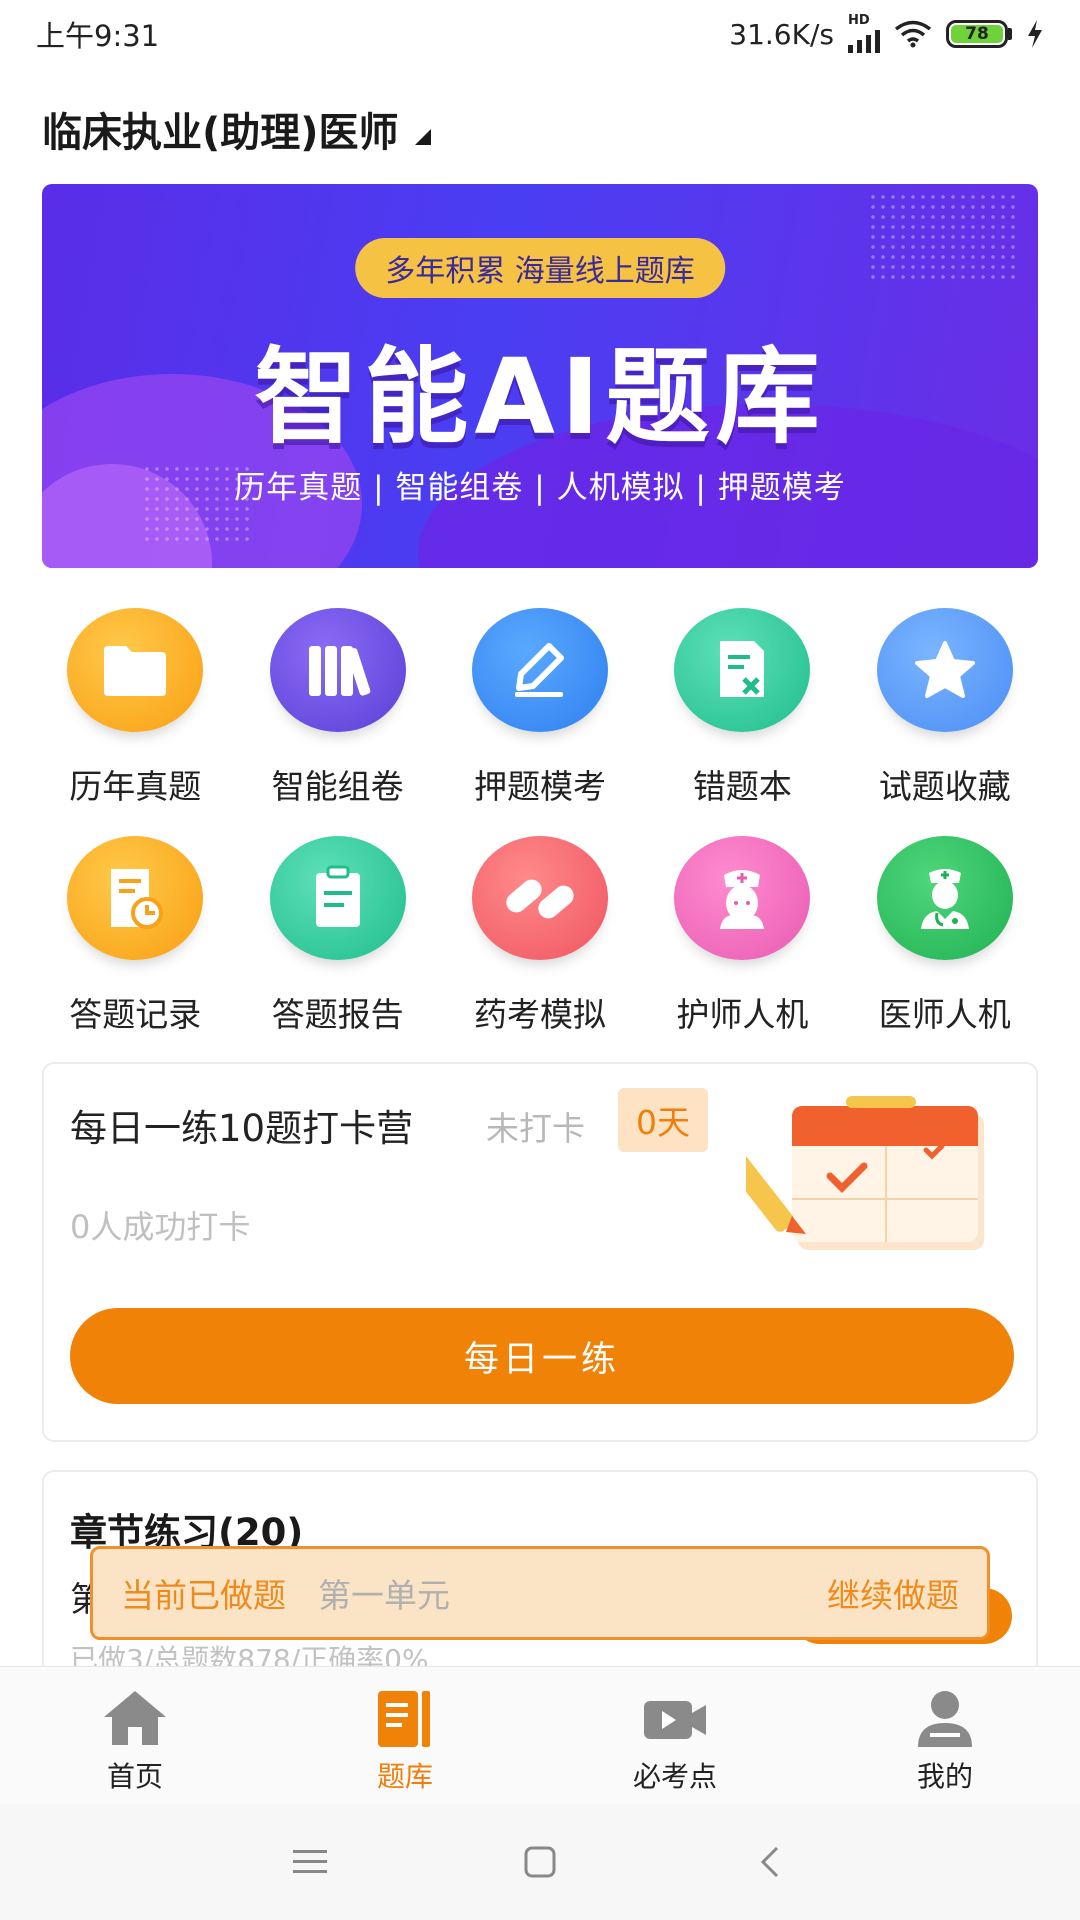  What do you see at coordinates (742, 670) in the screenshot?
I see `wrong-doc-icon` at bounding box center [742, 670].